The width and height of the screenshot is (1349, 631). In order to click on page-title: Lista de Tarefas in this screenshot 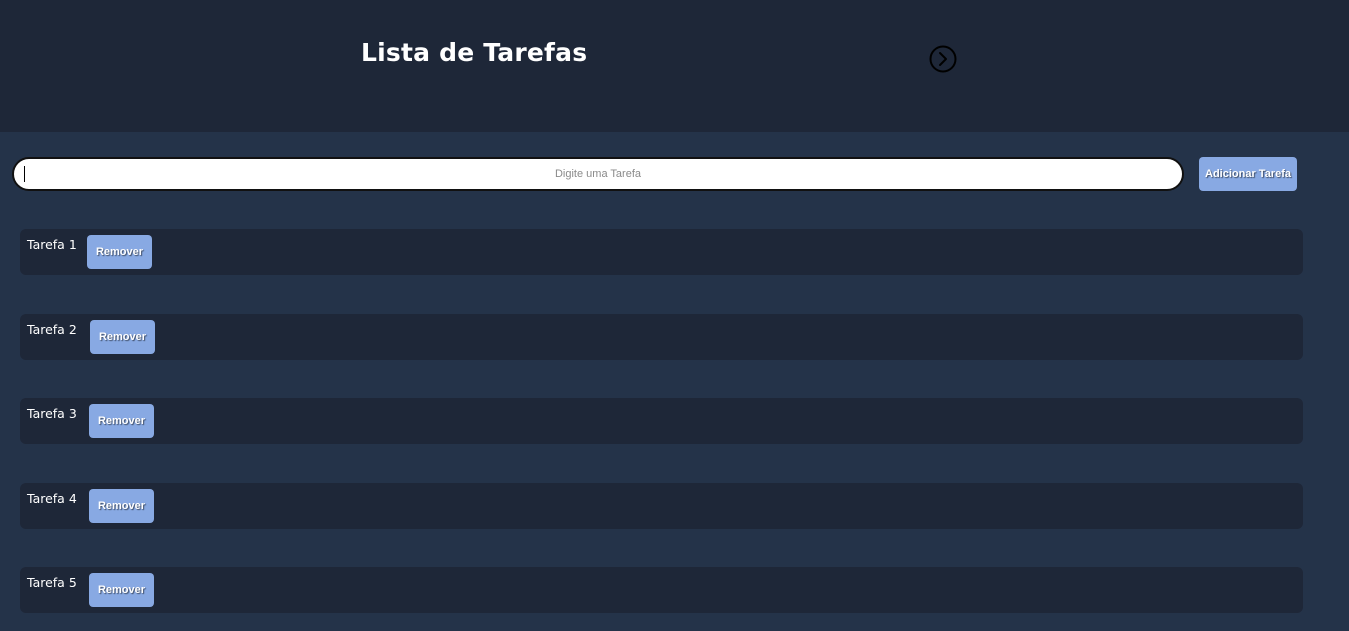, I will do `click(474, 52)`.